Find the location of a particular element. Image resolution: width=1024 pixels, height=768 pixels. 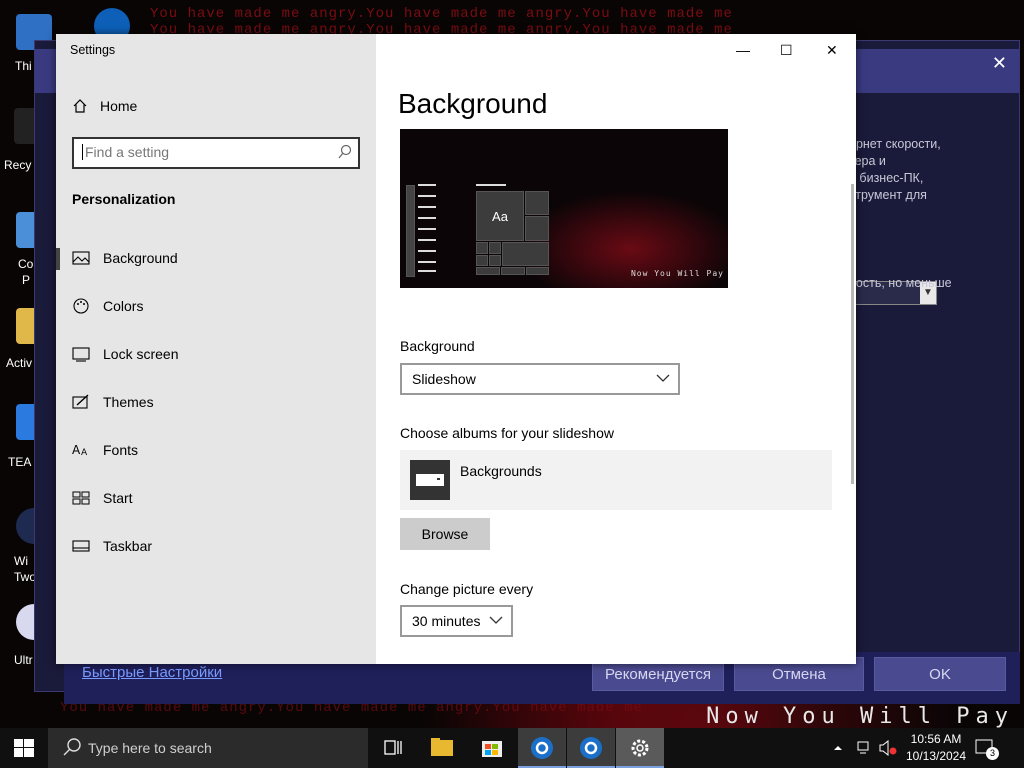

chevron-up-icon is located at coordinates (838, 748).